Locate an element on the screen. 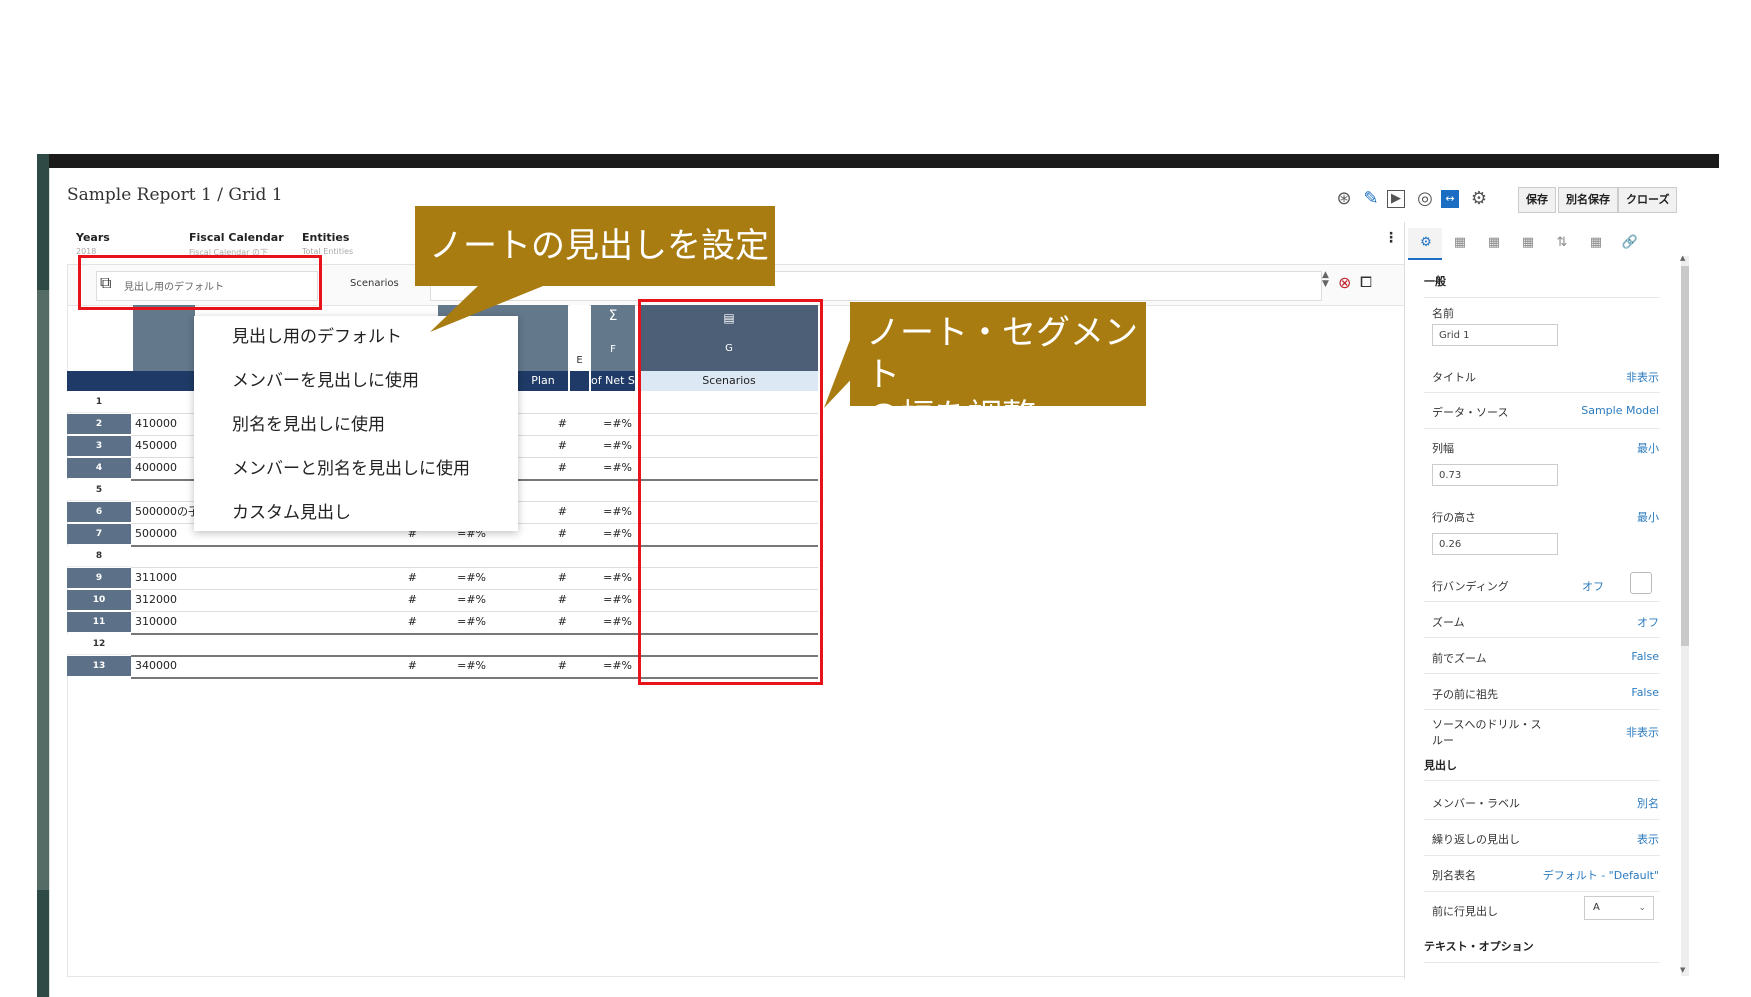  member-label-value: 別名 is located at coordinates (1648, 803).